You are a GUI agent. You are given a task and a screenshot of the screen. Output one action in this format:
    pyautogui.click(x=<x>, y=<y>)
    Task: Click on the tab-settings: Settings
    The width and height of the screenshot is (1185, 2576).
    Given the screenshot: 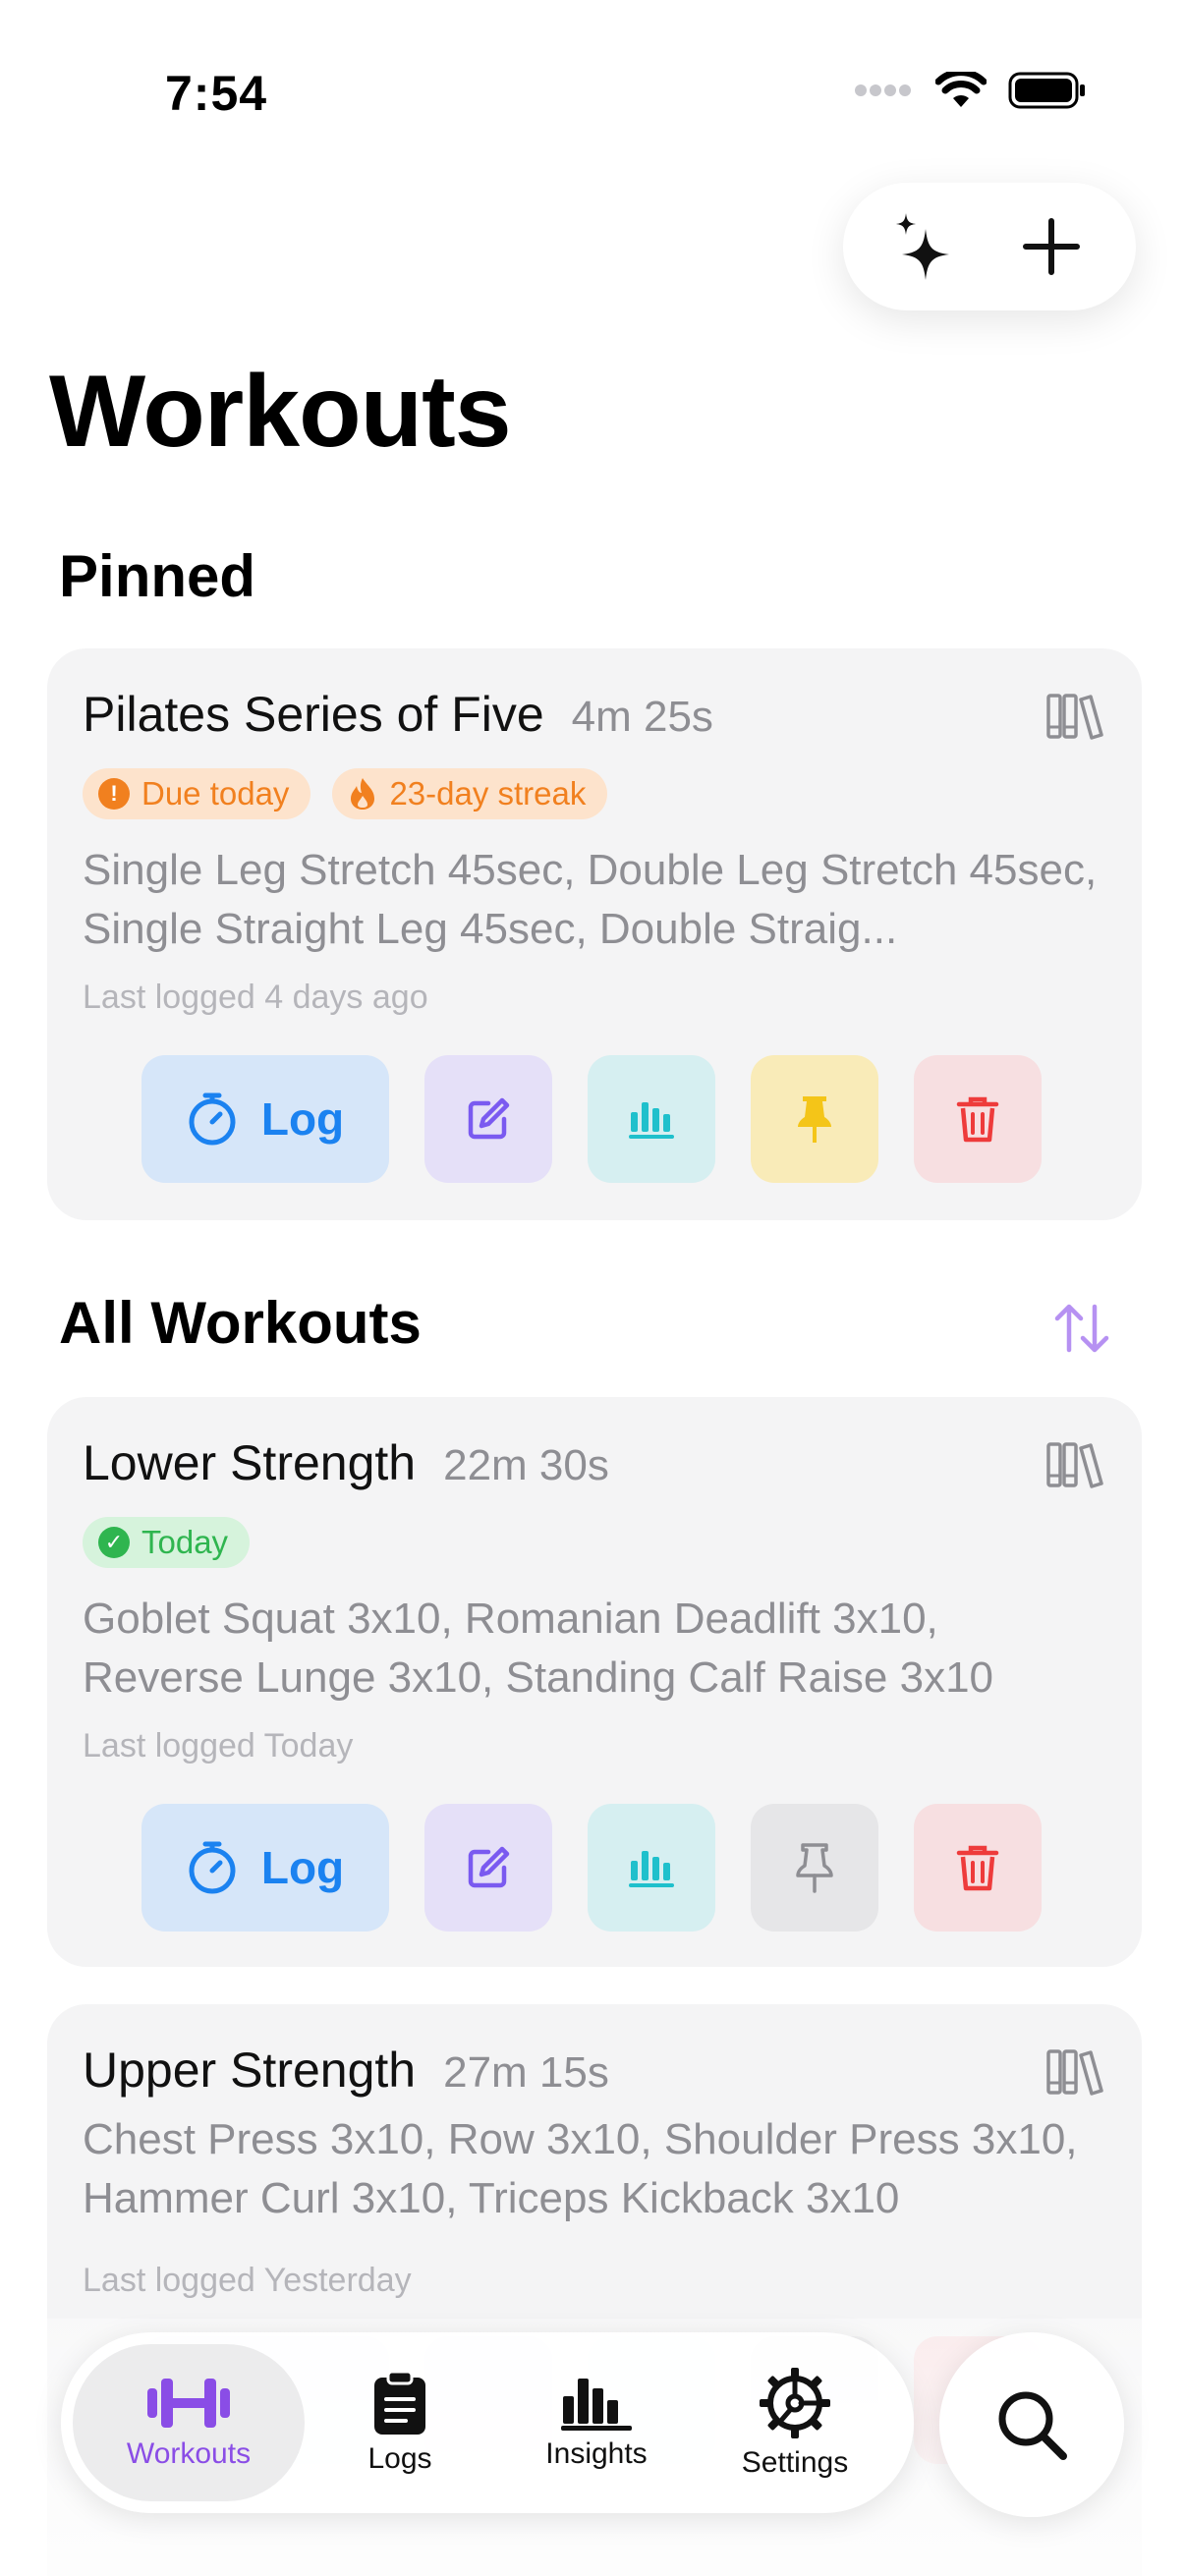 What is the action you would take?
    pyautogui.click(x=795, y=2422)
    